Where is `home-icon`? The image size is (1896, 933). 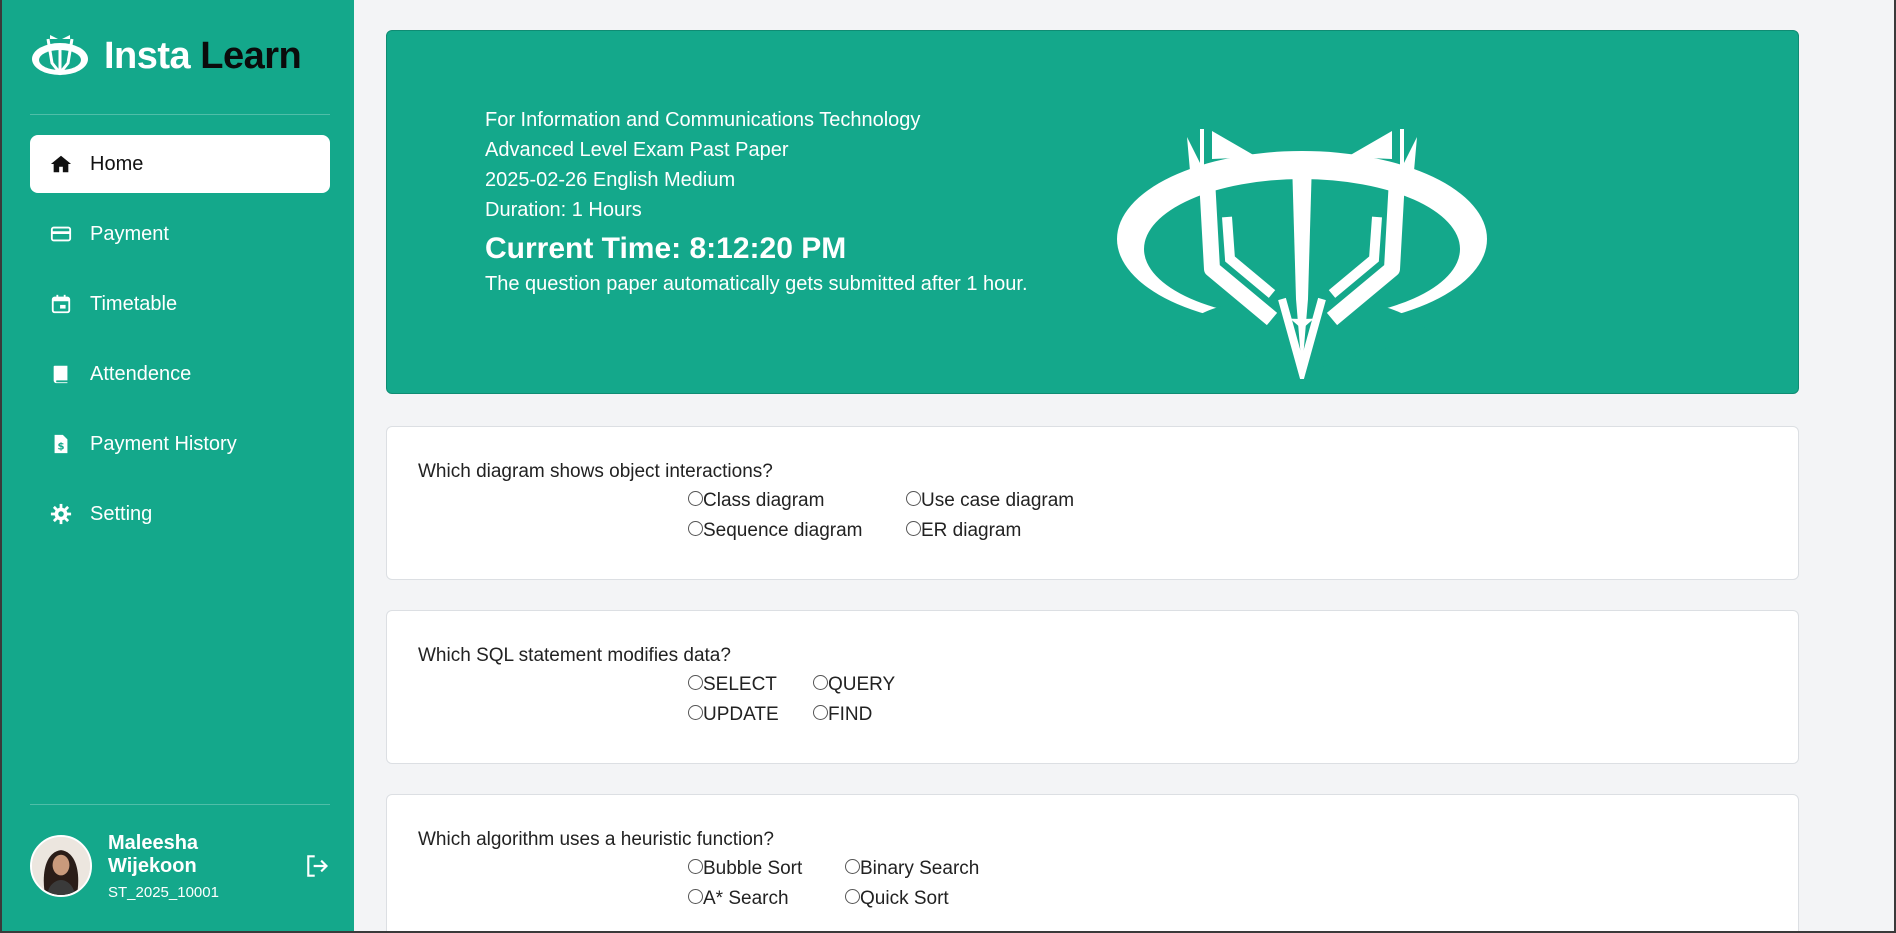
home-icon is located at coordinates (61, 164).